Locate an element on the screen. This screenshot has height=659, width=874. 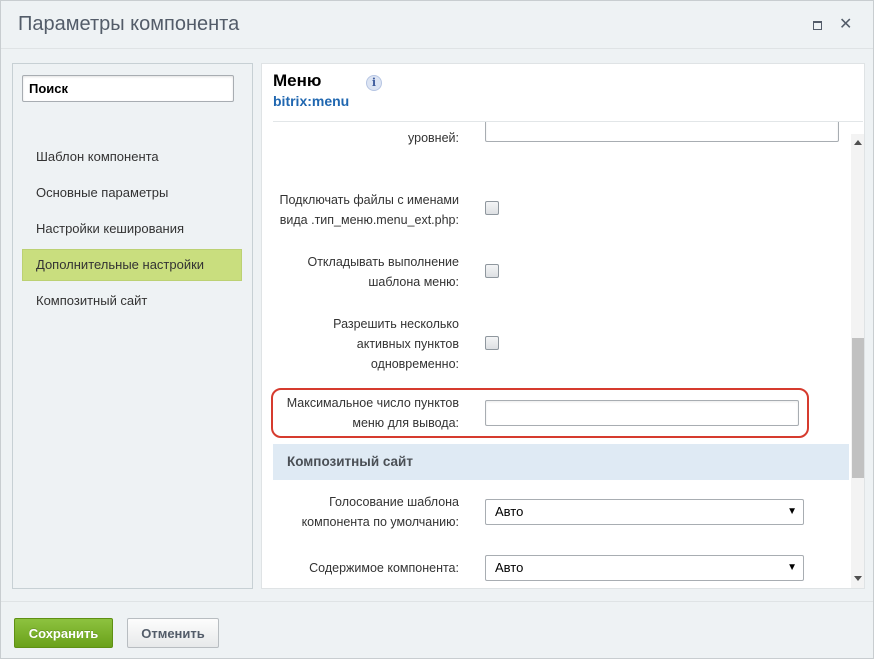
params-scrollbar is located at coordinates (857, 361).